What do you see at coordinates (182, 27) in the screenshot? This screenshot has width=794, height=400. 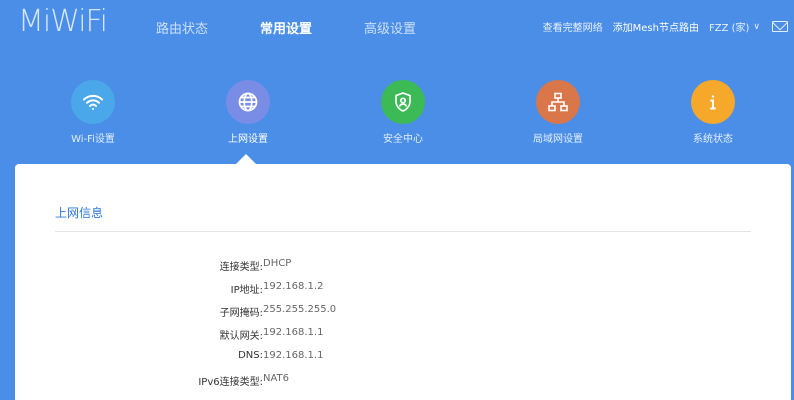 I see `nav-router-status: 路由状态` at bounding box center [182, 27].